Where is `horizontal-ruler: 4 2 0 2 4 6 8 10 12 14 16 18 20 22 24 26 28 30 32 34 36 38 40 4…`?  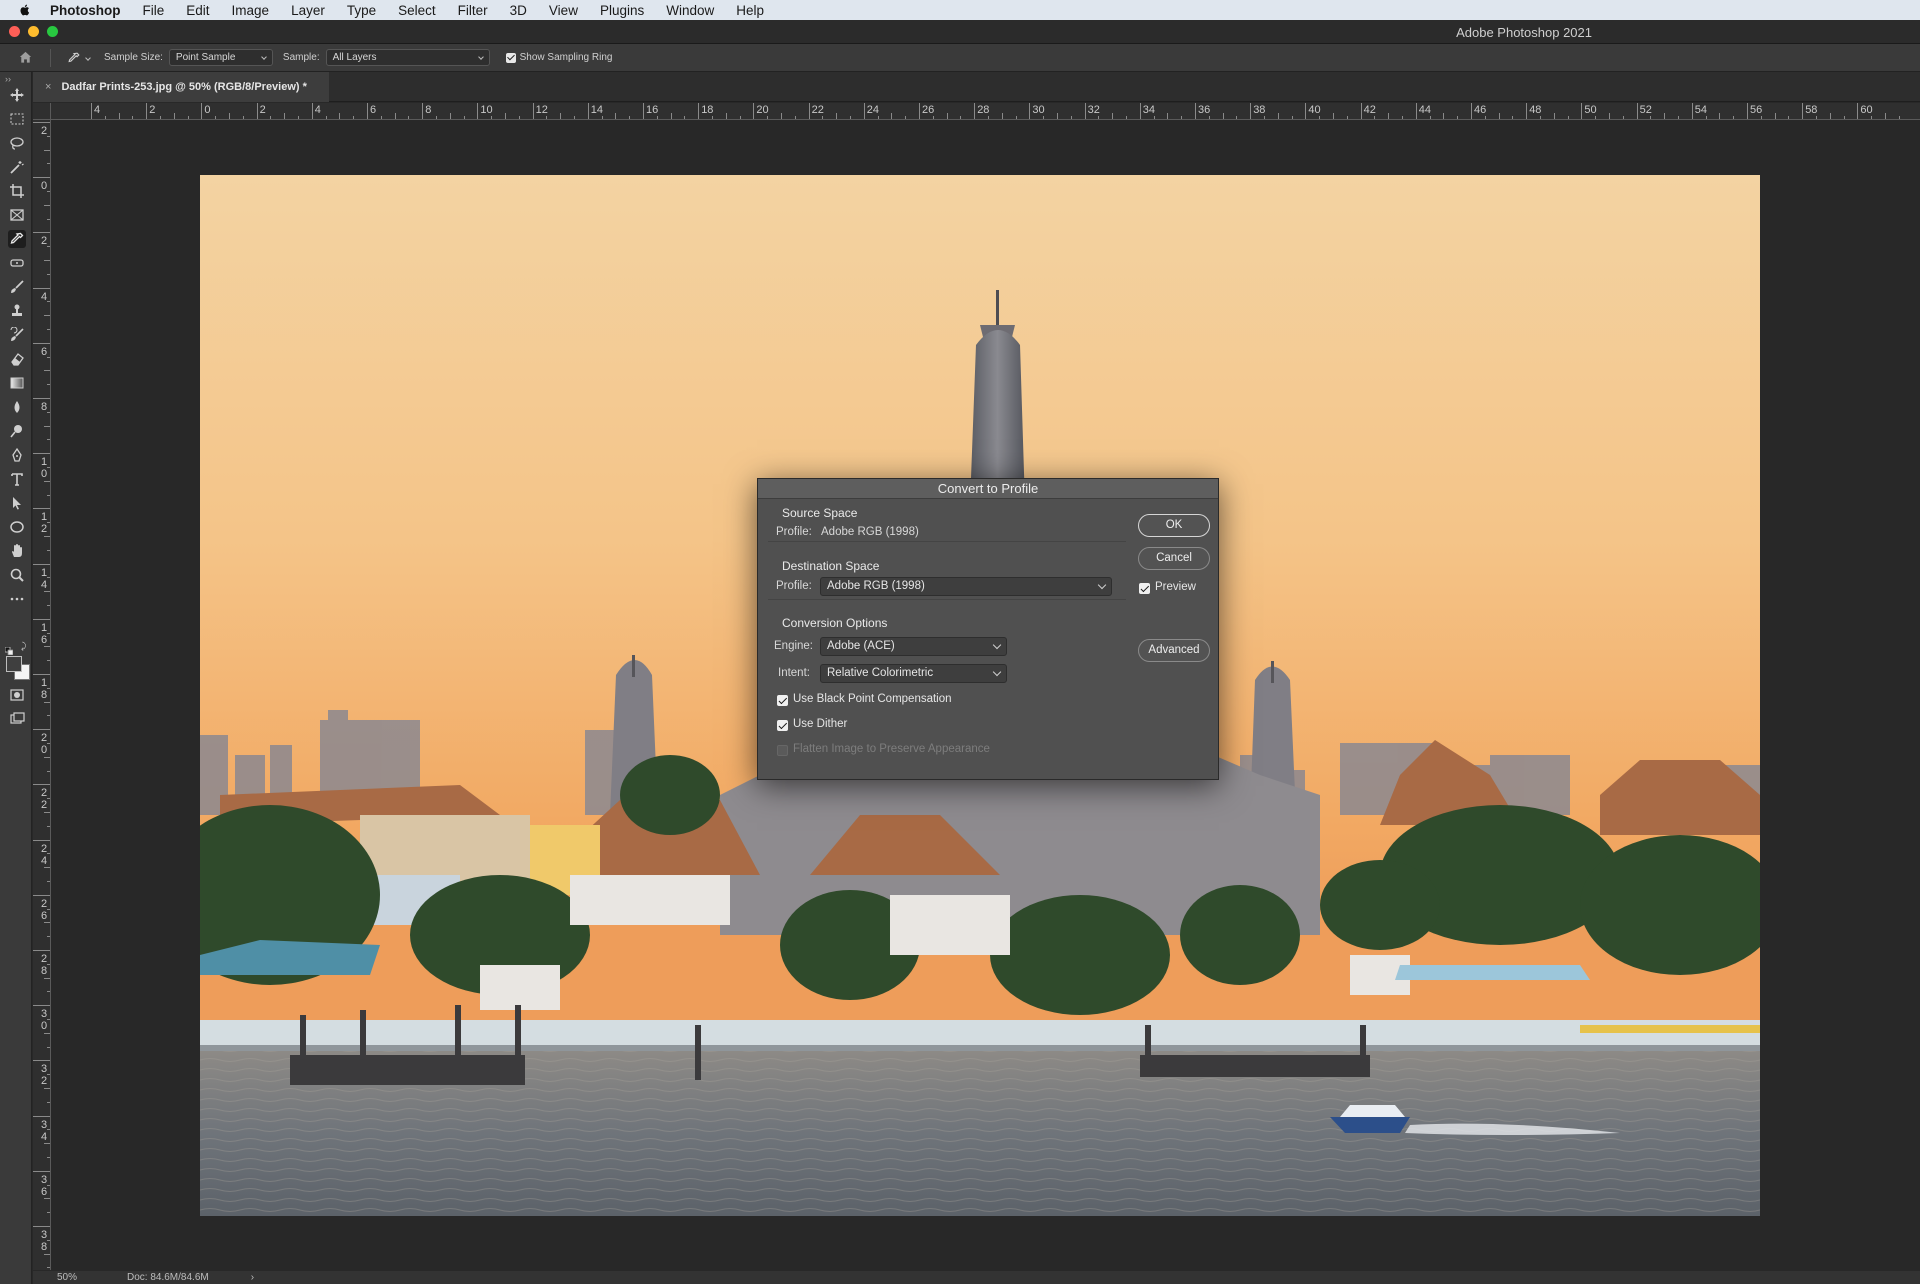
horizontal-ruler: 4 2 0 2 4 6 8 10 12 14 16 18 20 22 24 26 28 30 32 34 36 38 40 4… is located at coordinates (985, 111).